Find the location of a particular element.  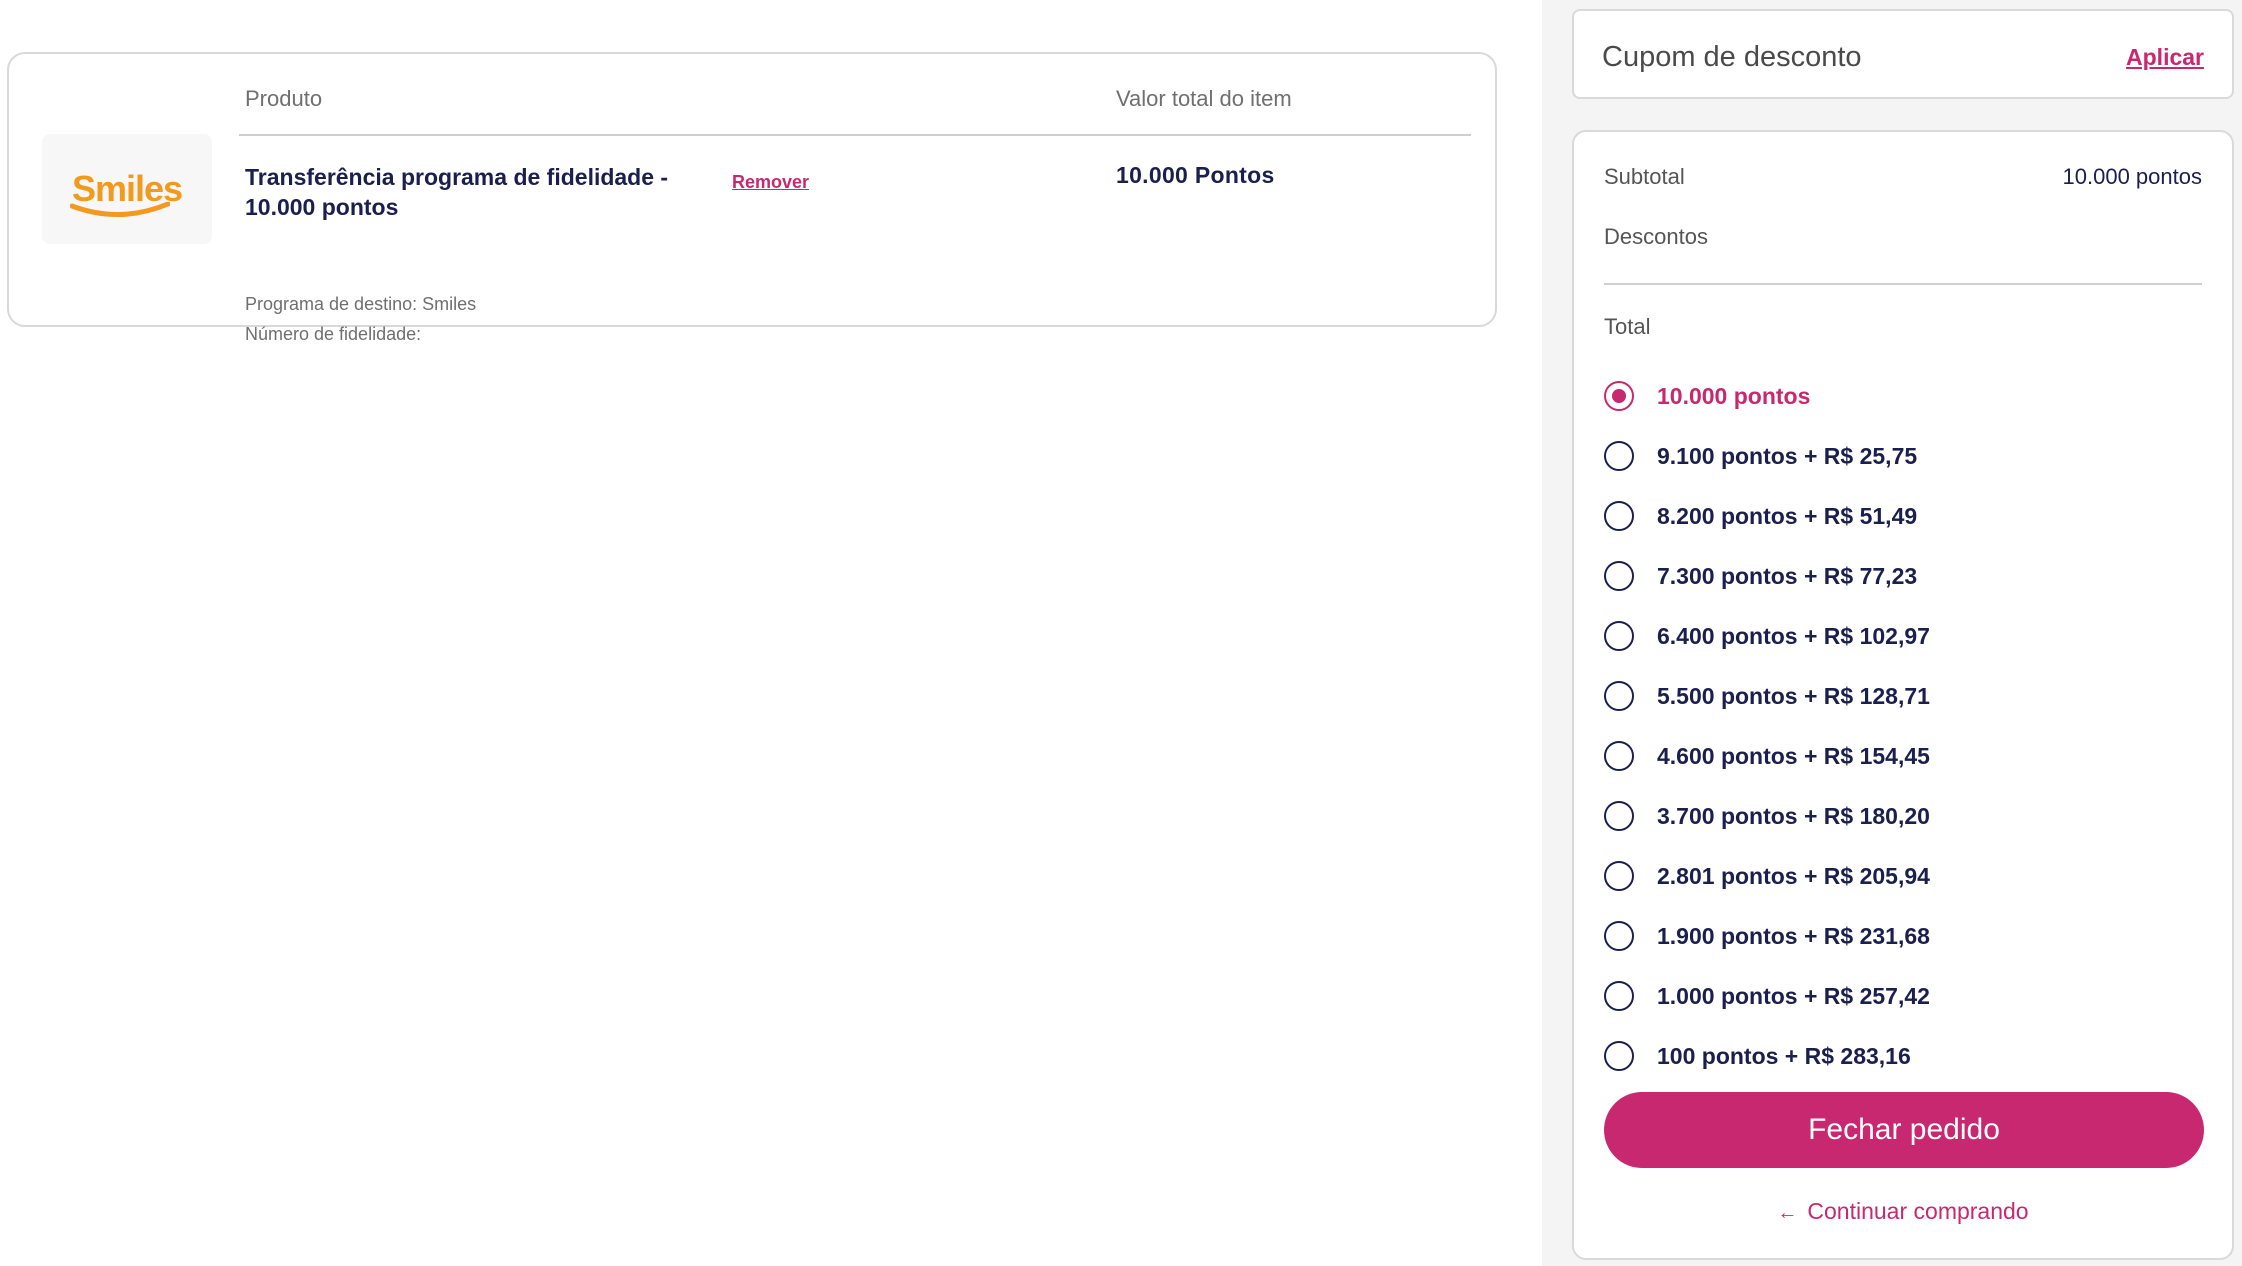

summary-divider is located at coordinates (1903, 284).